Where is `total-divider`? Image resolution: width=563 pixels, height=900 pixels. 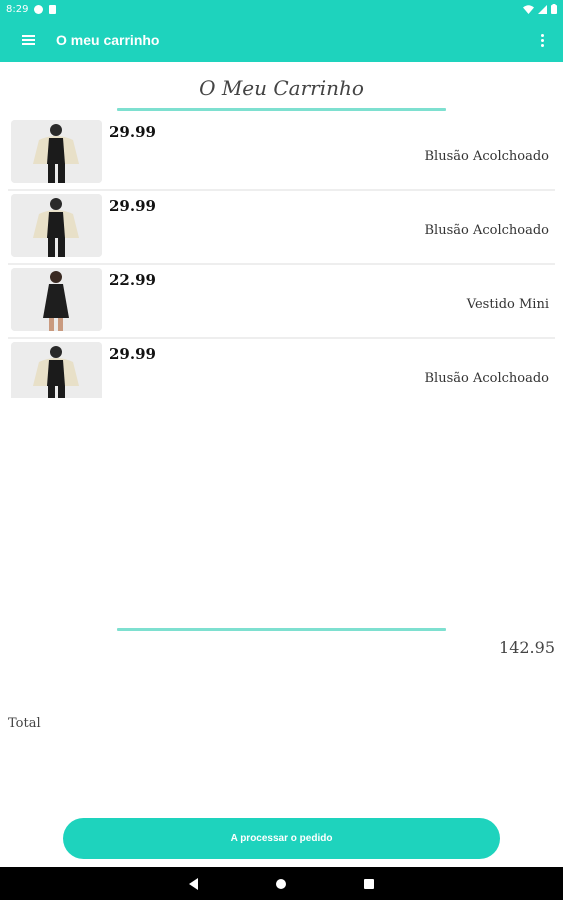
total-divider is located at coordinates (281, 629).